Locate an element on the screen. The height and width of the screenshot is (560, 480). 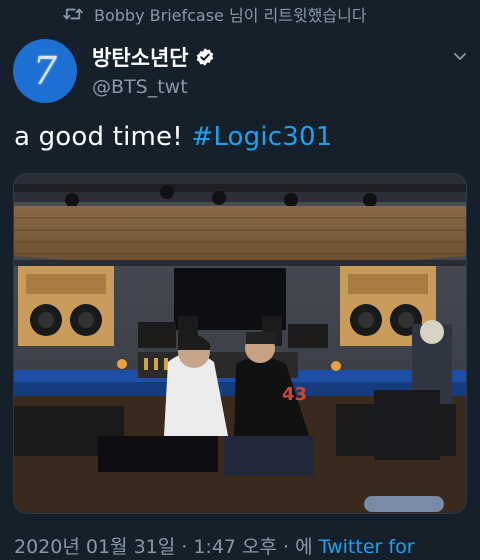
author-name-row: 방탄소년단 is located at coordinates (153, 57).